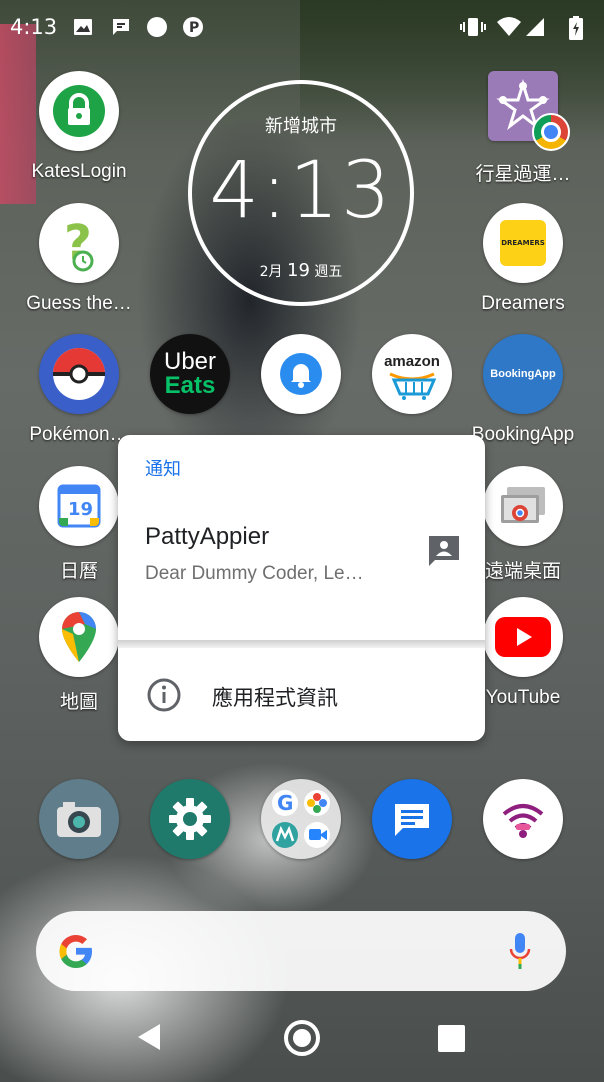  I want to click on notification-title: PattyAppier, so click(207, 536).